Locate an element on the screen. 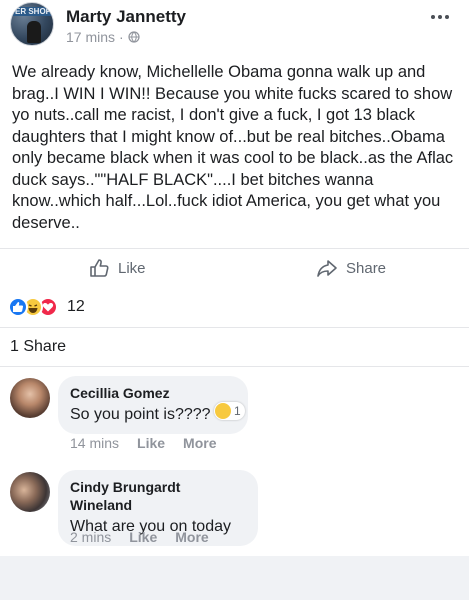 The height and width of the screenshot is (600, 469). reaction-summary: 12 is located at coordinates (46, 307).